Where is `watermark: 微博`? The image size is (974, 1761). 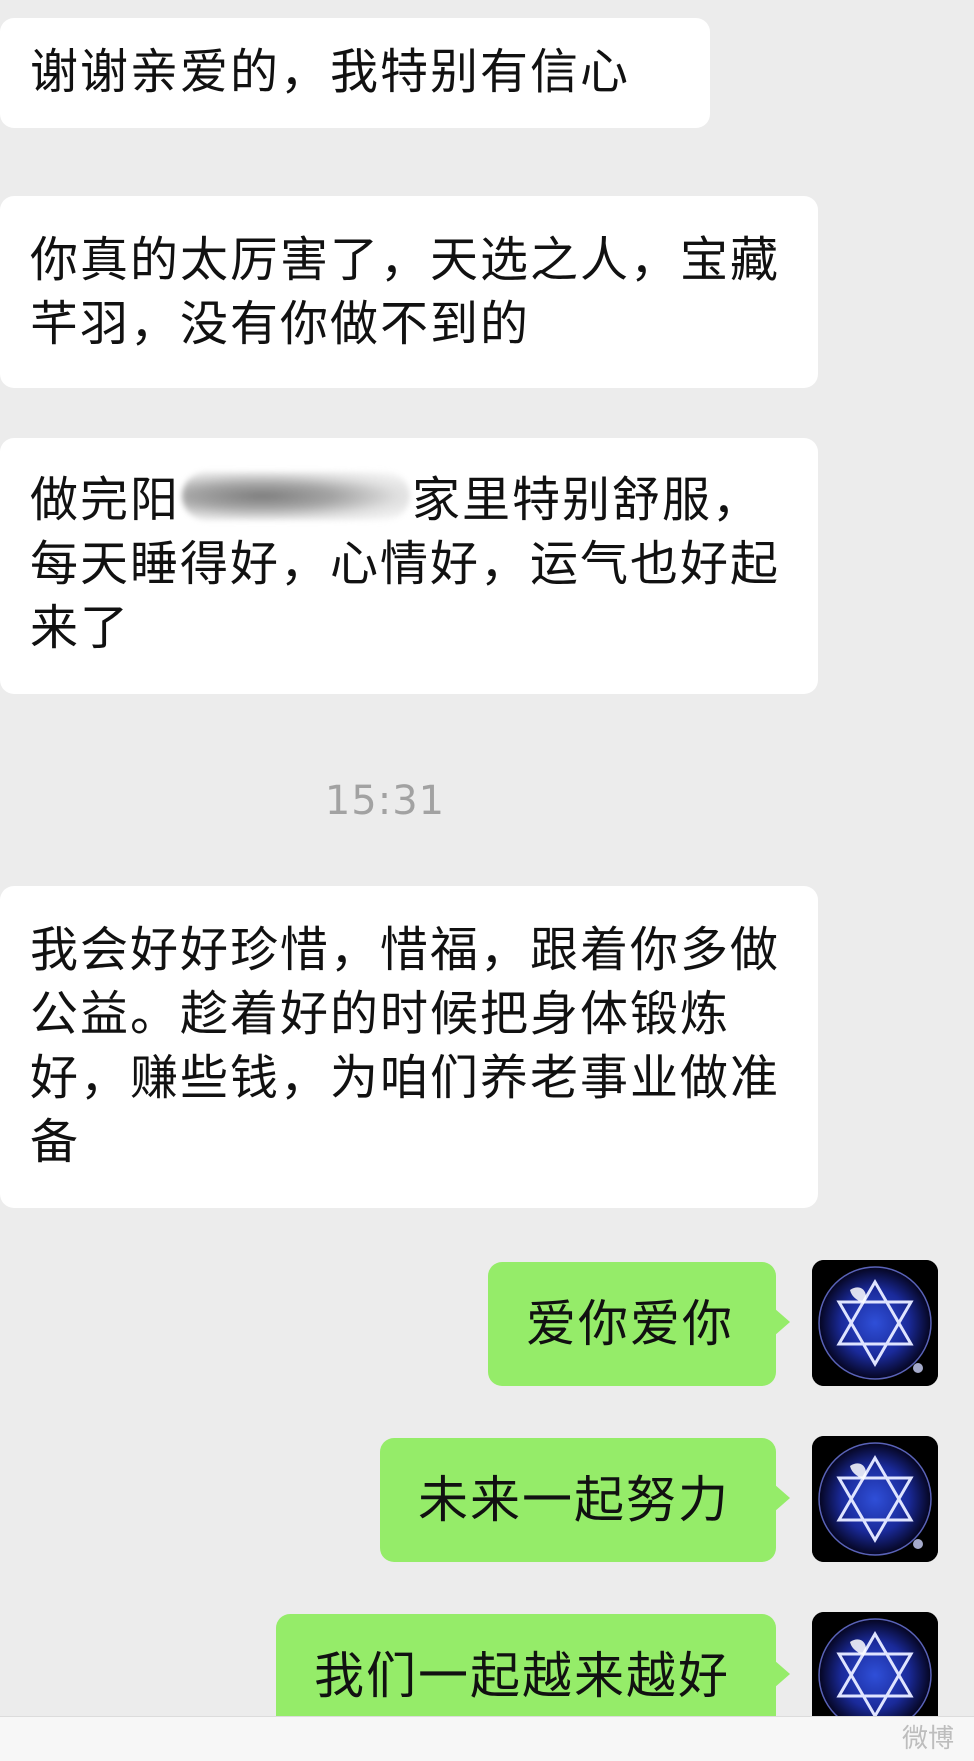
watermark: 微博 is located at coordinates (927, 1739).